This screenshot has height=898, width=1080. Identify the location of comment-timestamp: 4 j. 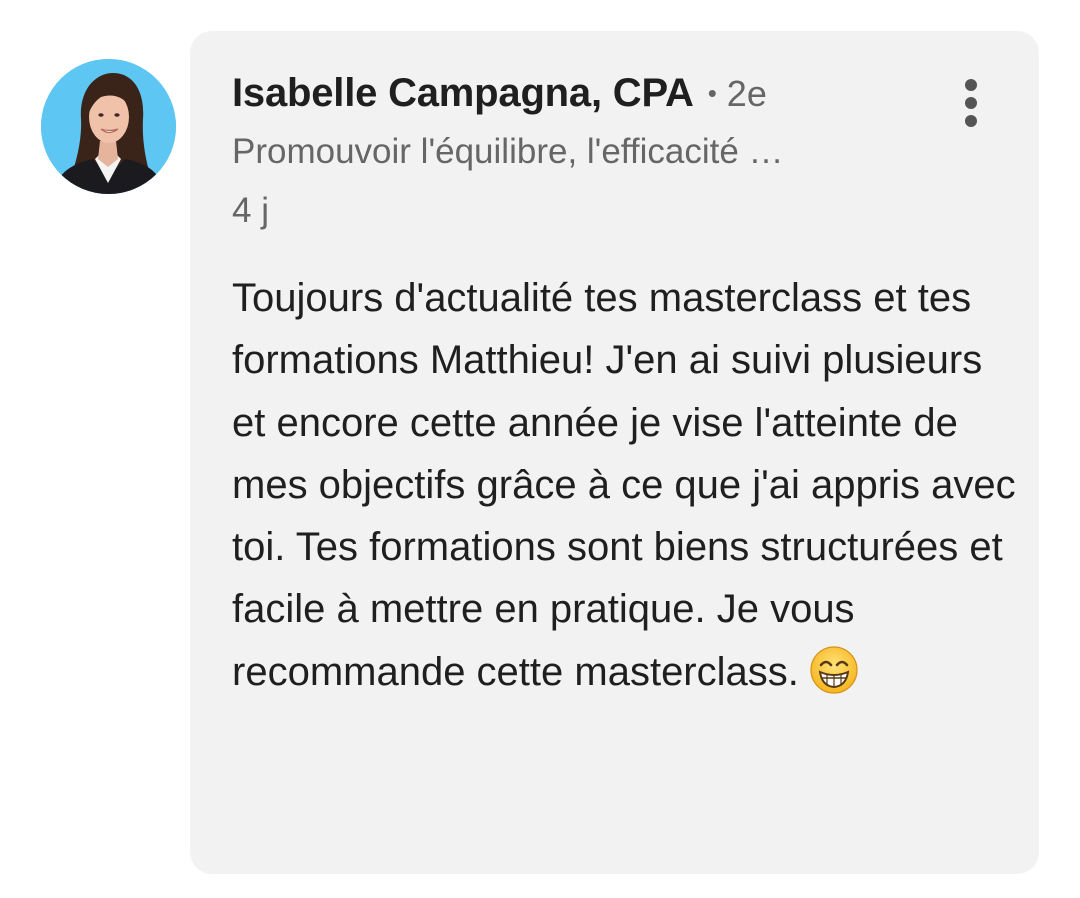
(250, 210).